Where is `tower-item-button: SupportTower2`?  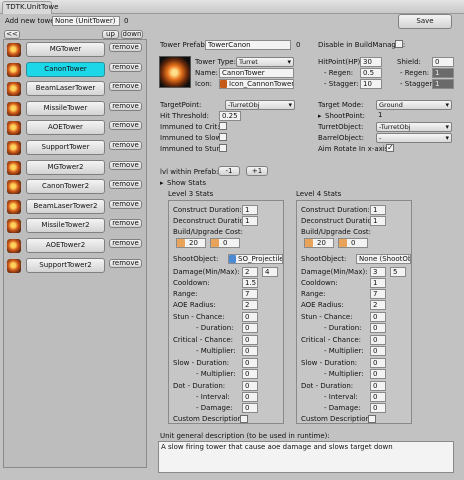
tower-item-button: SupportTower2 is located at coordinates (65, 265).